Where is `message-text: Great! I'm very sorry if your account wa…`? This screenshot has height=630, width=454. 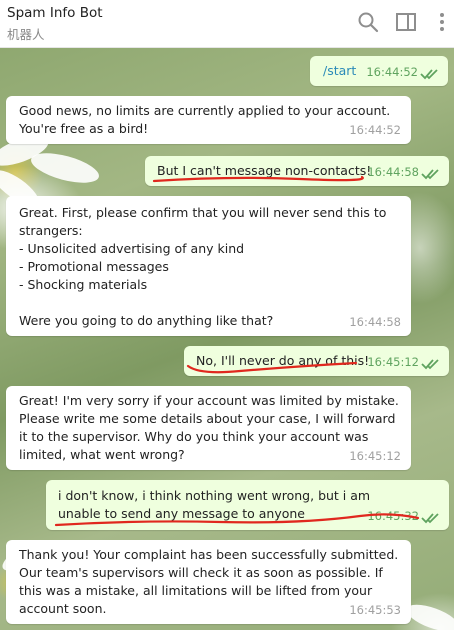 message-text: Great! I'm very sorry if your account wa… is located at coordinates (211, 427).